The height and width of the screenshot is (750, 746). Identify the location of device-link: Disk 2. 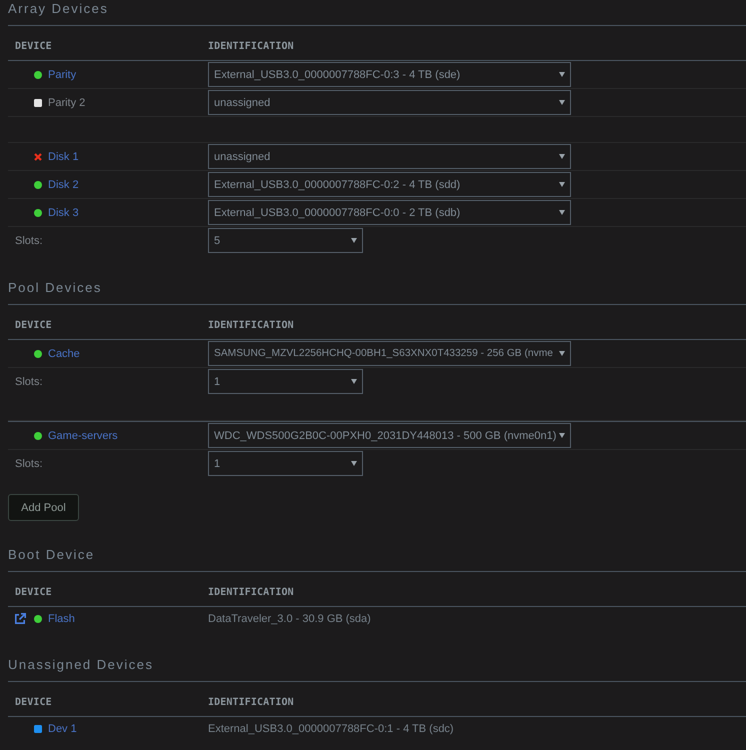
(63, 185).